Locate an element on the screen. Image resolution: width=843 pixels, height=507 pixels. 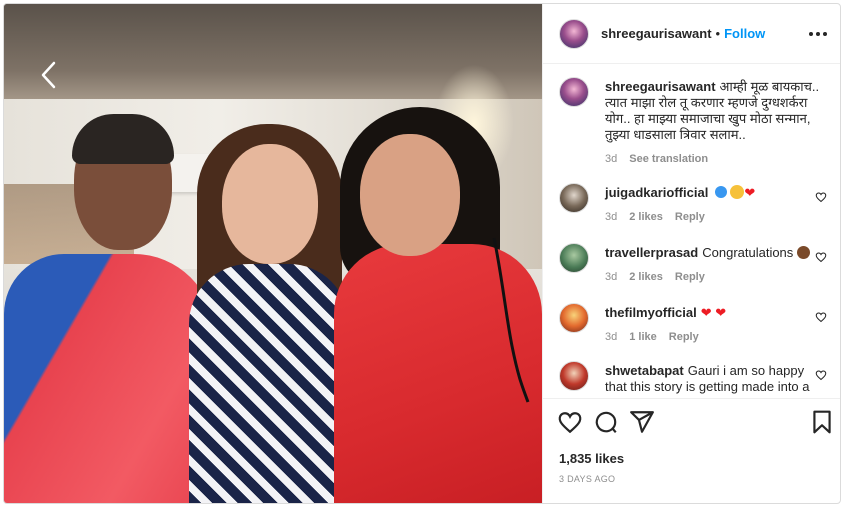
comment-username: travellerprasad is located at coordinates (651, 252).